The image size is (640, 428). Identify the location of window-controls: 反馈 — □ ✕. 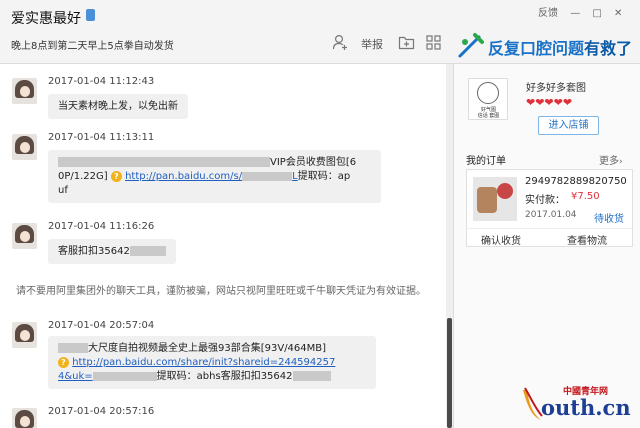
(584, 11).